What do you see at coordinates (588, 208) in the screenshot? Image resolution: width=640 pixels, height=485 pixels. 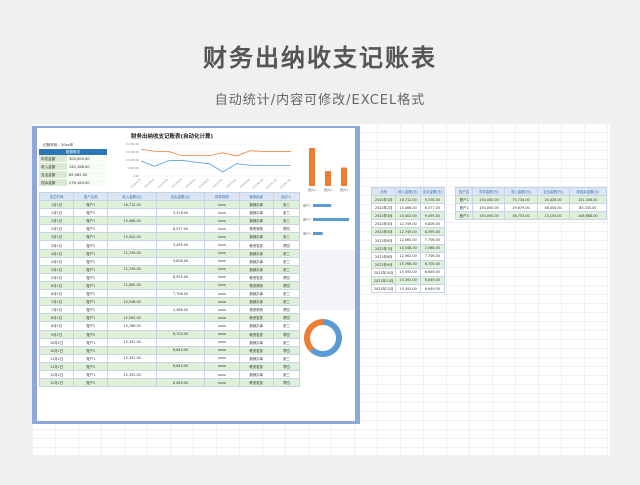 I see `table-cell: 84,333.00` at bounding box center [588, 208].